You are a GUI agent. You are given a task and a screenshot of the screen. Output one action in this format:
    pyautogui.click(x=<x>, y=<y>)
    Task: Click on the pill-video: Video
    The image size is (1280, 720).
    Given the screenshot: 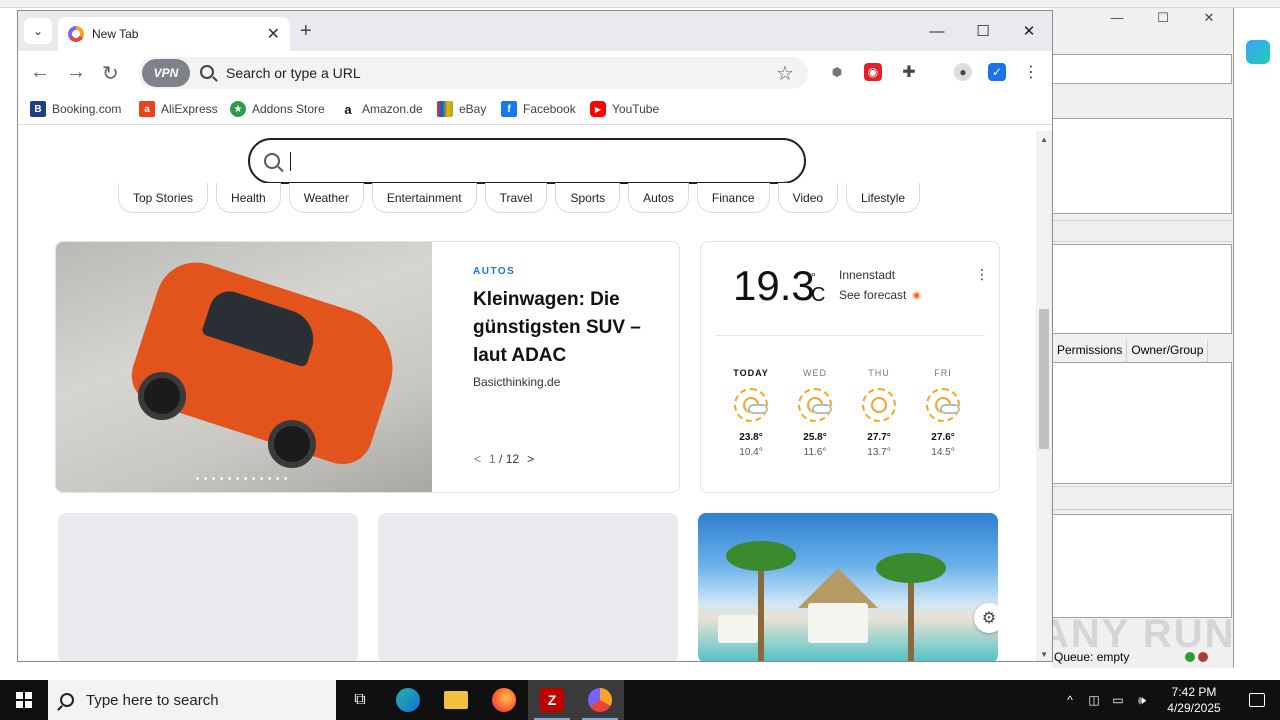 What is the action you would take?
    pyautogui.click(x=808, y=198)
    